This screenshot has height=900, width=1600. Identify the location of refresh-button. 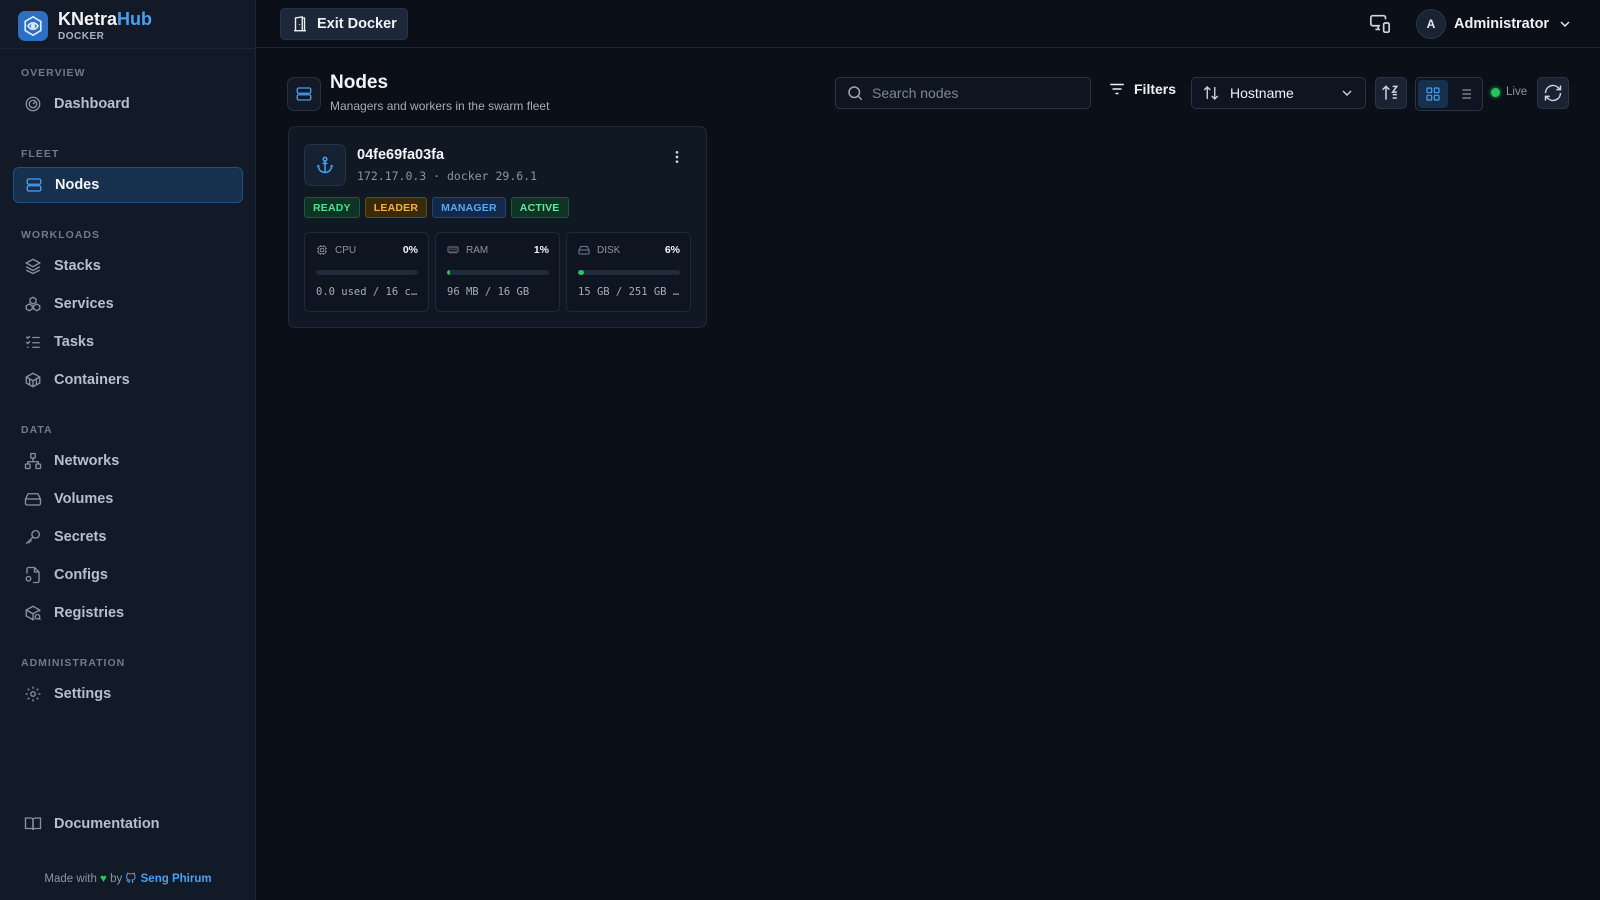
(1553, 93).